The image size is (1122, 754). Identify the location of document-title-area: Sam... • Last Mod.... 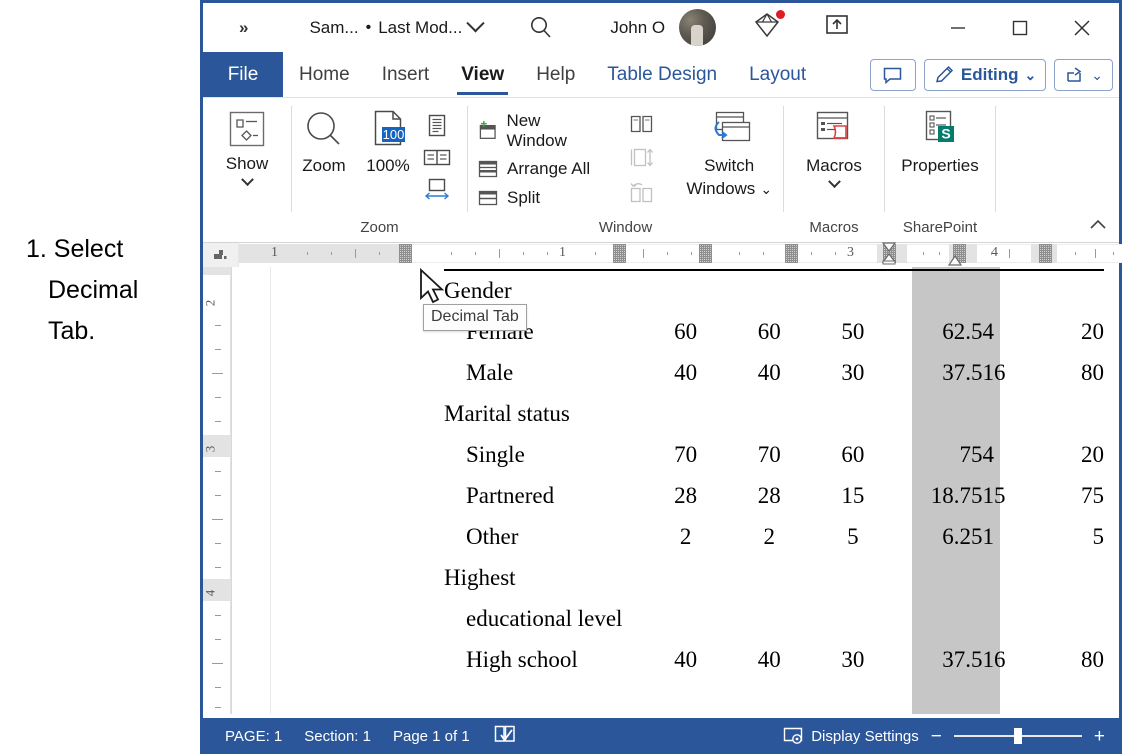
(397, 26).